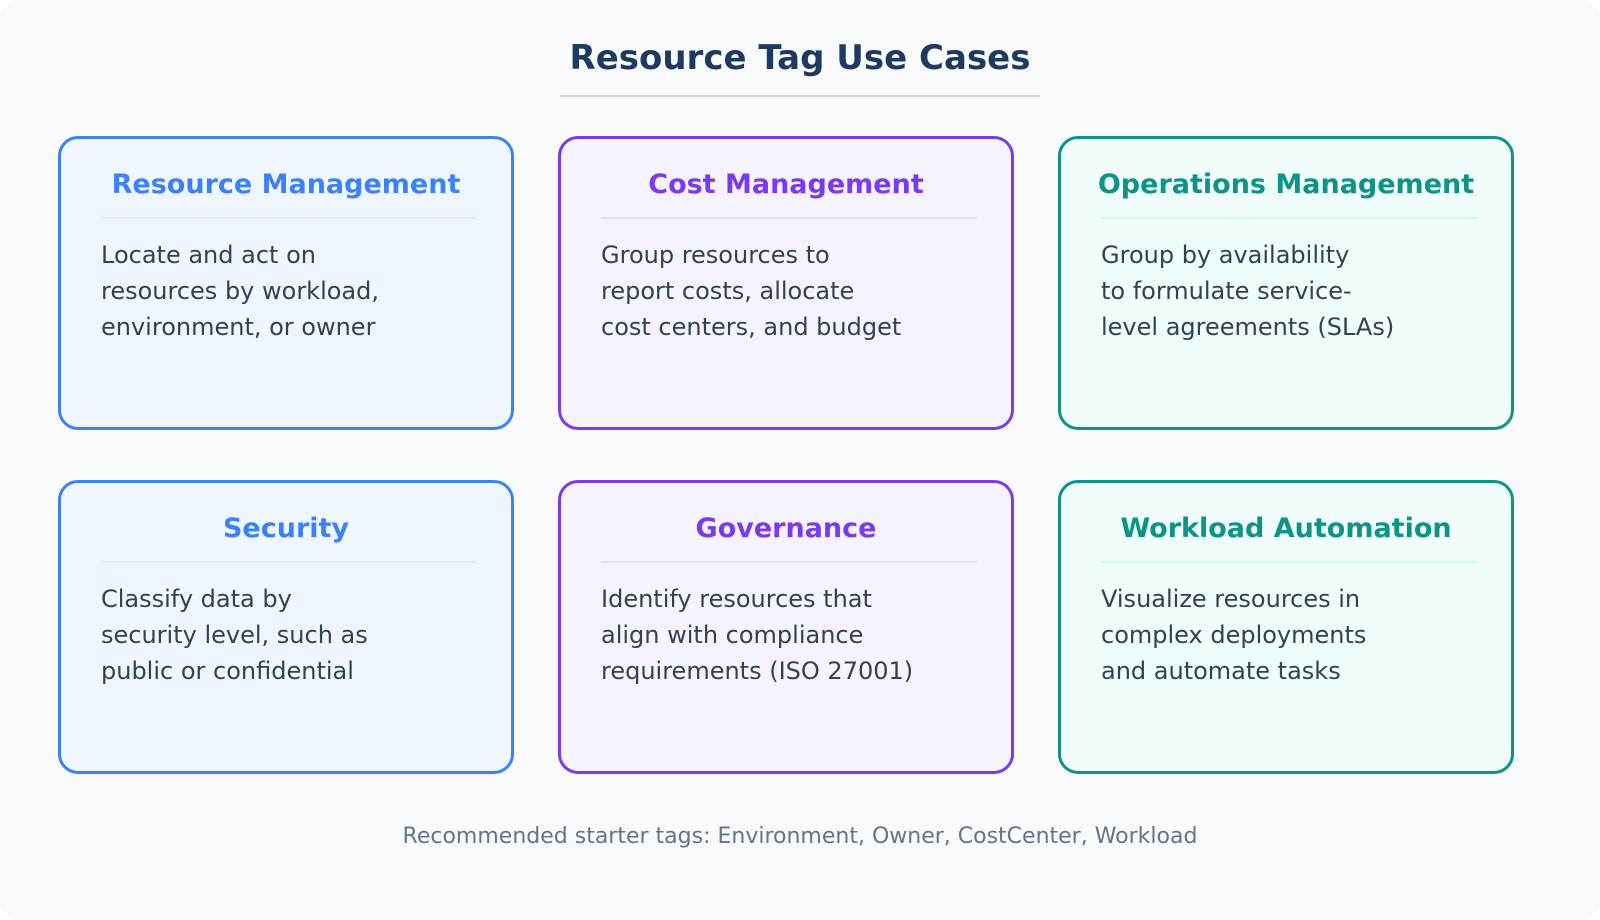 The height and width of the screenshot is (920, 1600). Describe the element at coordinates (757, 671) in the screenshot. I see `card-description-line: requirements (ISO 27001)` at that location.